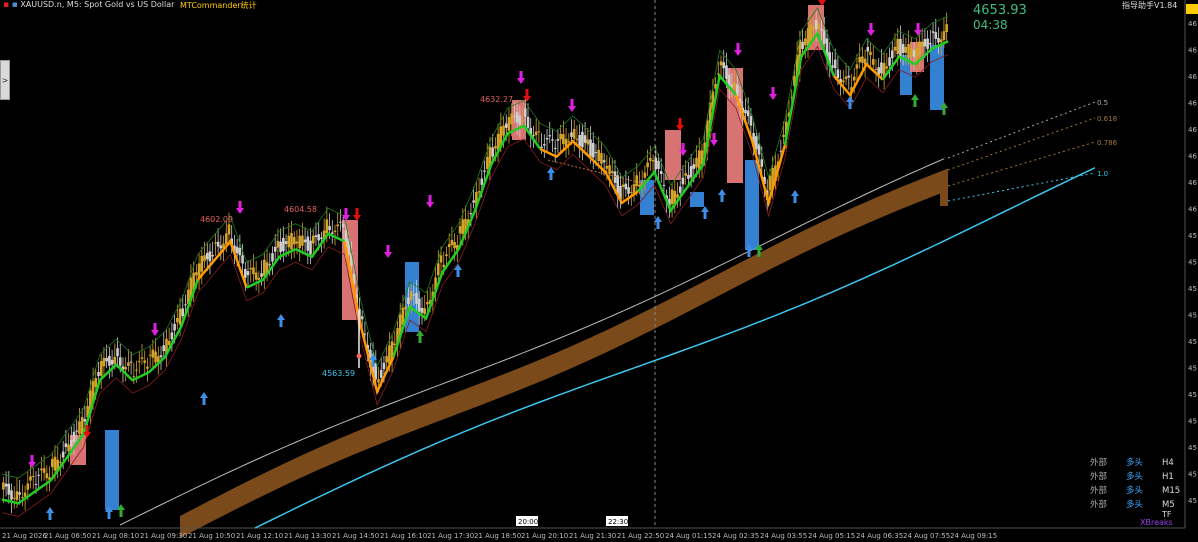  I want to click on price-tick-label: 46, so click(1192, 77).